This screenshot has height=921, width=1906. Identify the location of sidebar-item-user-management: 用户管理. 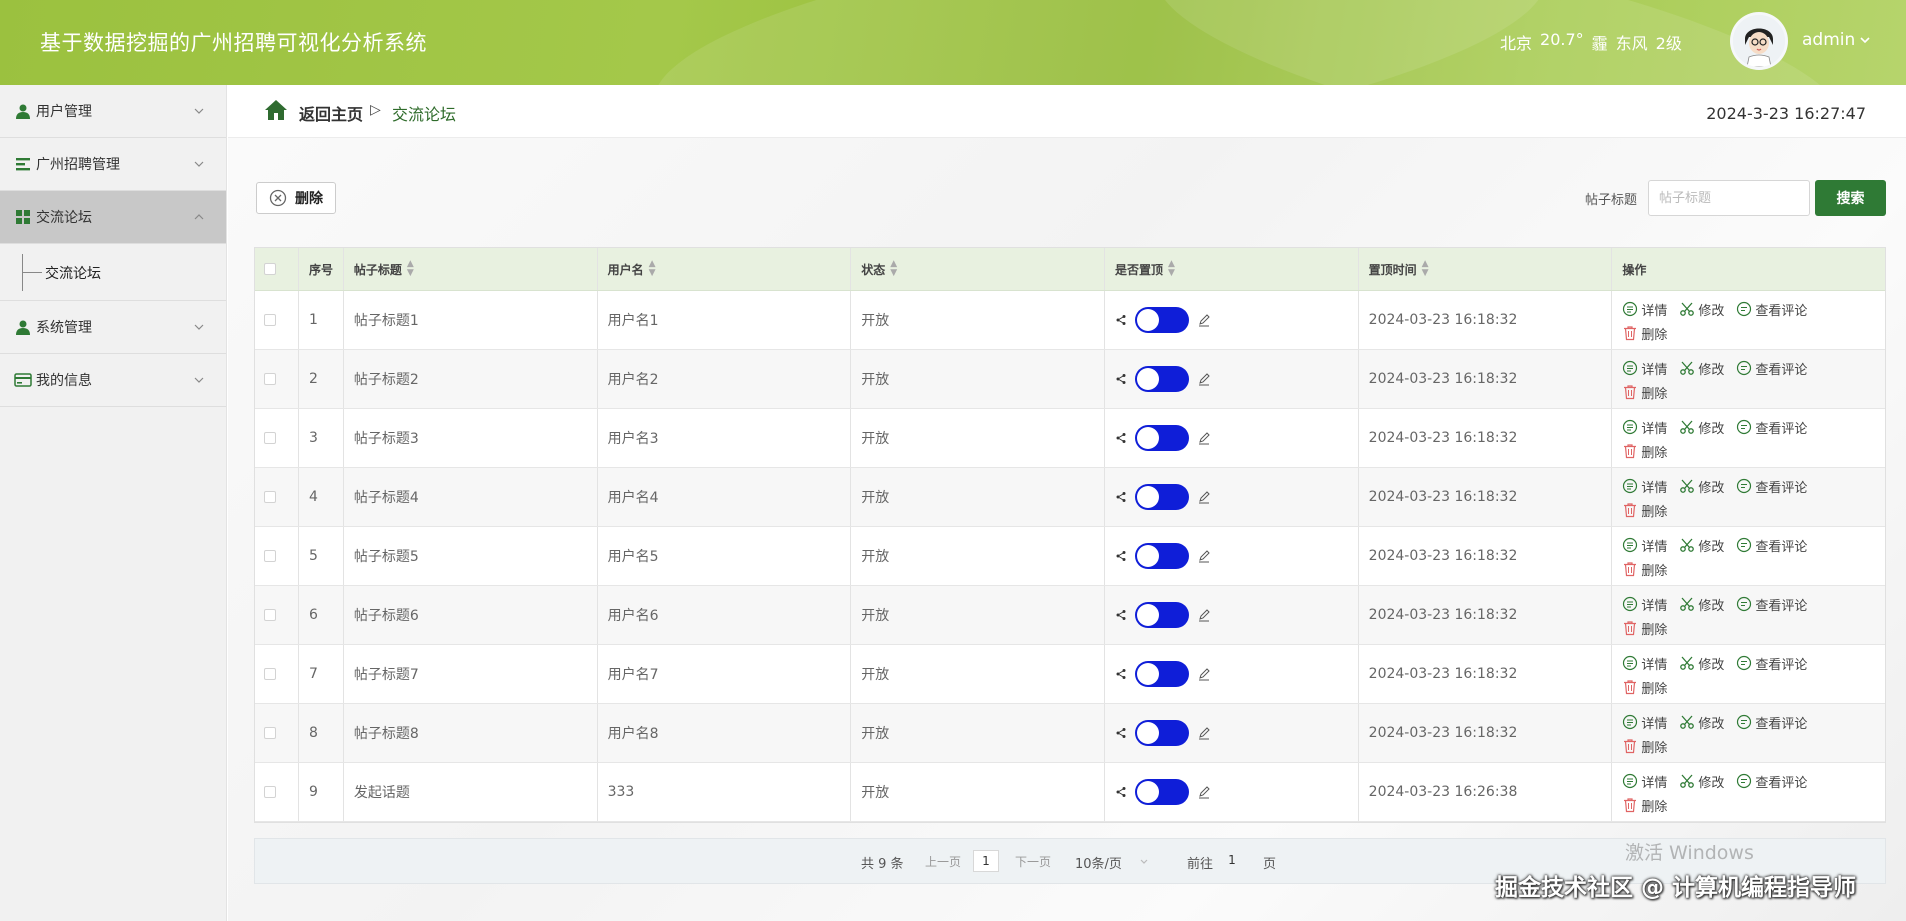
(113, 111).